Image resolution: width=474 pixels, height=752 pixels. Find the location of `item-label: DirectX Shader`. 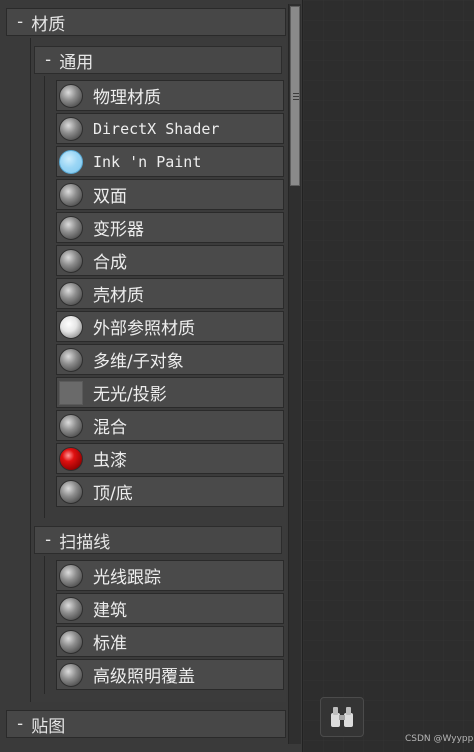

item-label: DirectX Shader is located at coordinates (156, 128).